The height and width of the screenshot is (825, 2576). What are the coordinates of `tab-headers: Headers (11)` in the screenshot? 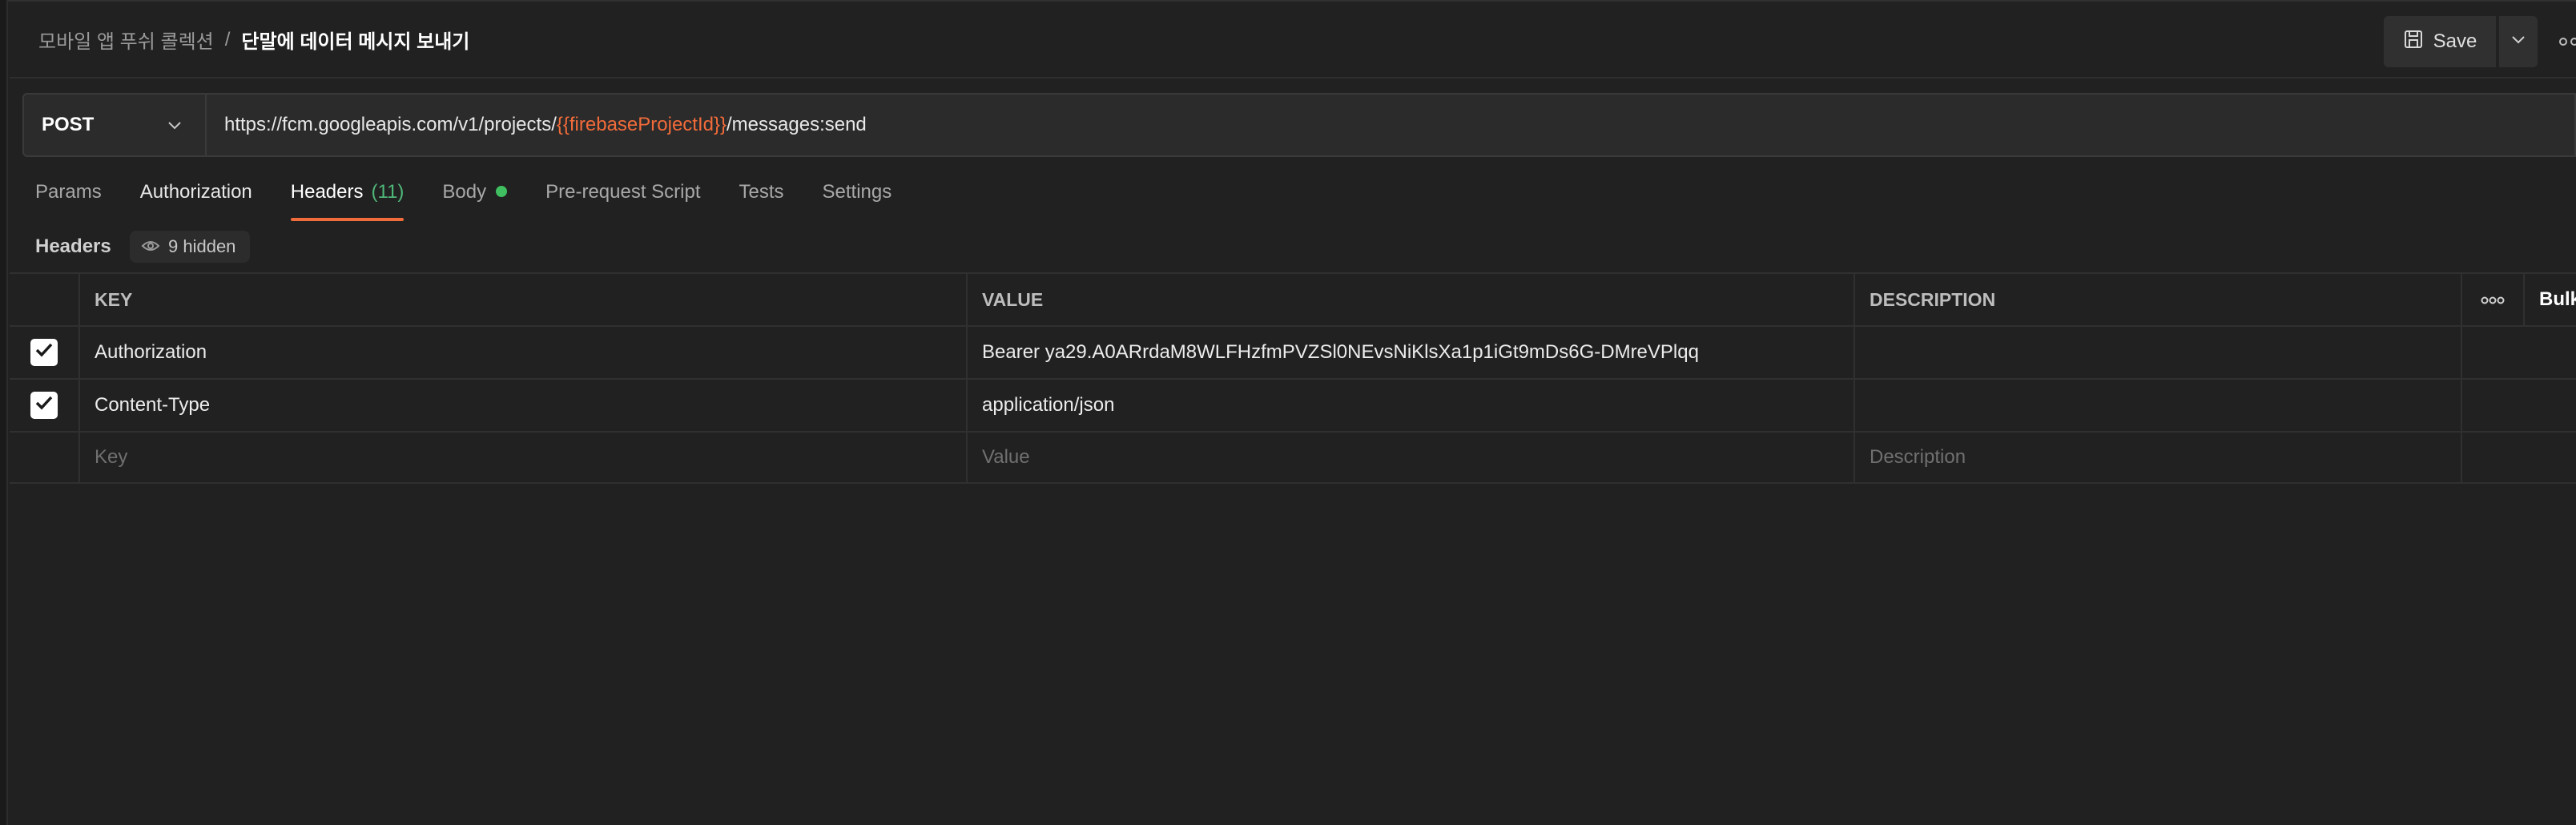 It's located at (347, 201).